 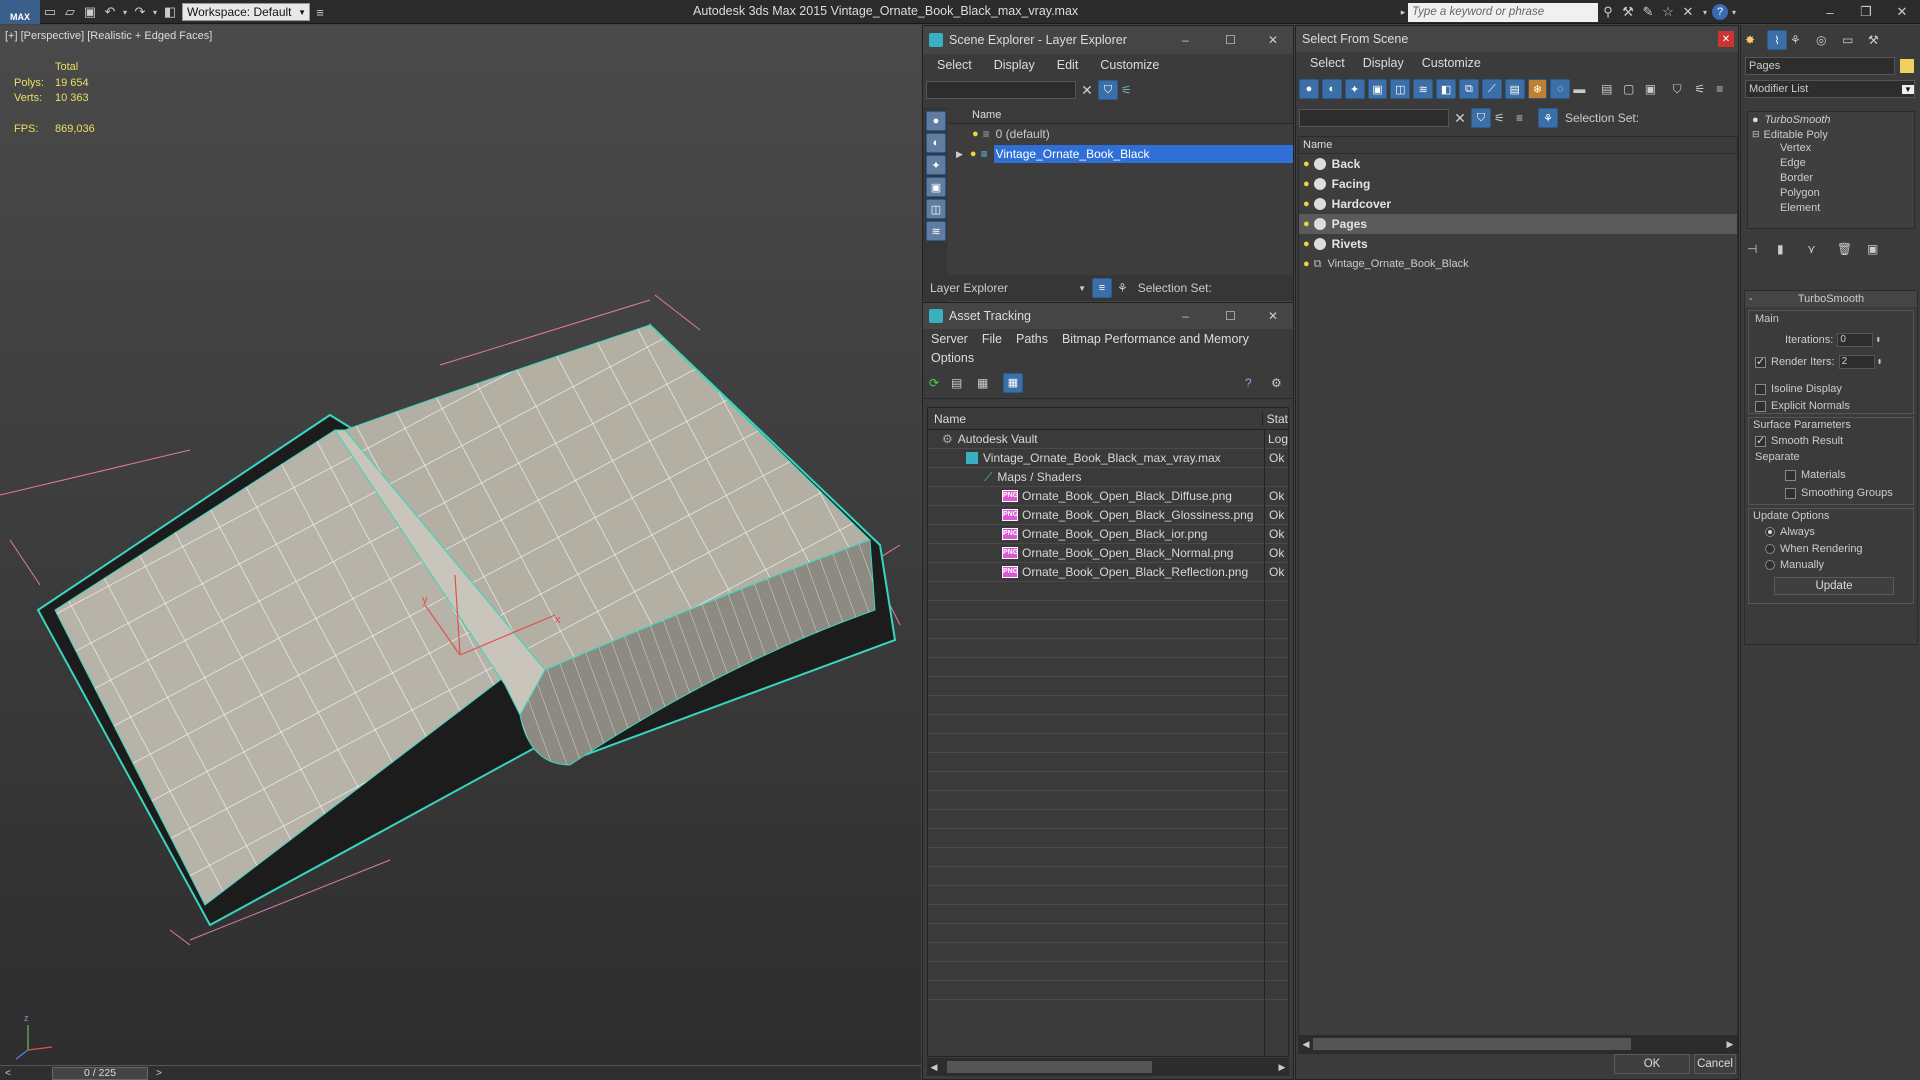 What do you see at coordinates (246, 12) in the screenshot?
I see `workspace-dropdown: Workspace: Default ▼` at bounding box center [246, 12].